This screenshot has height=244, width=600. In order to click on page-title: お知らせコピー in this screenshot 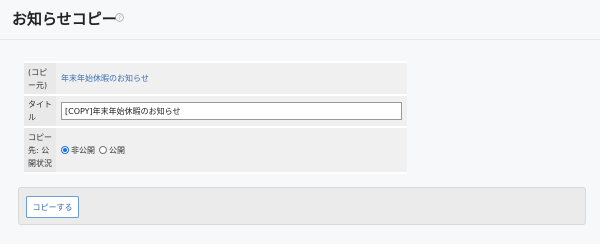, I will do `click(64, 19)`.